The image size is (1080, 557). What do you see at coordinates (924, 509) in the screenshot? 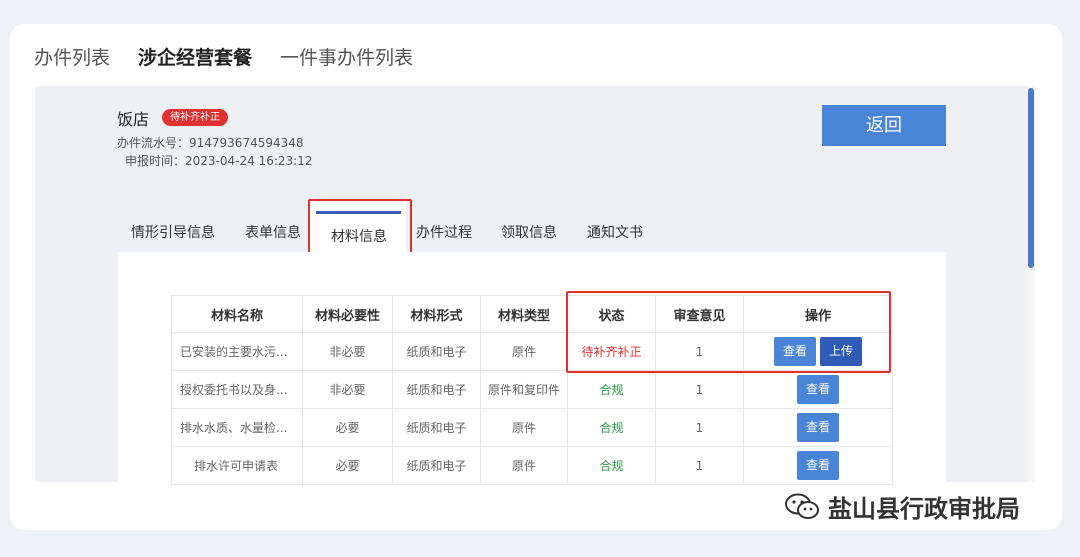
I see `watermark-text: 盐山县行政审批局` at bounding box center [924, 509].